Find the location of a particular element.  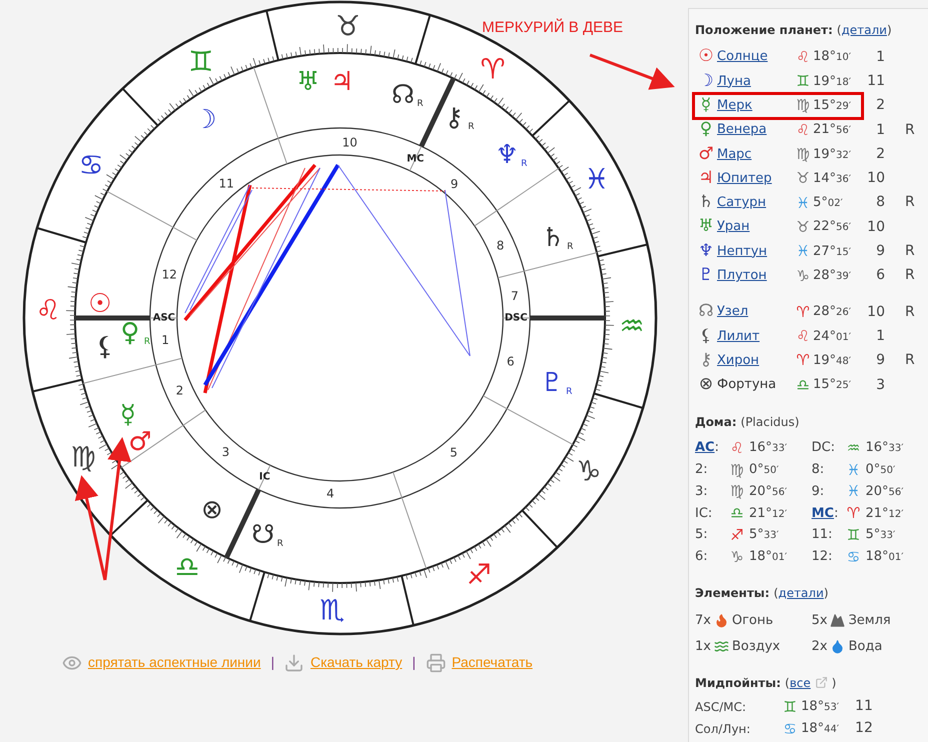

zodiac-sign: ♈ is located at coordinates (493, 69).